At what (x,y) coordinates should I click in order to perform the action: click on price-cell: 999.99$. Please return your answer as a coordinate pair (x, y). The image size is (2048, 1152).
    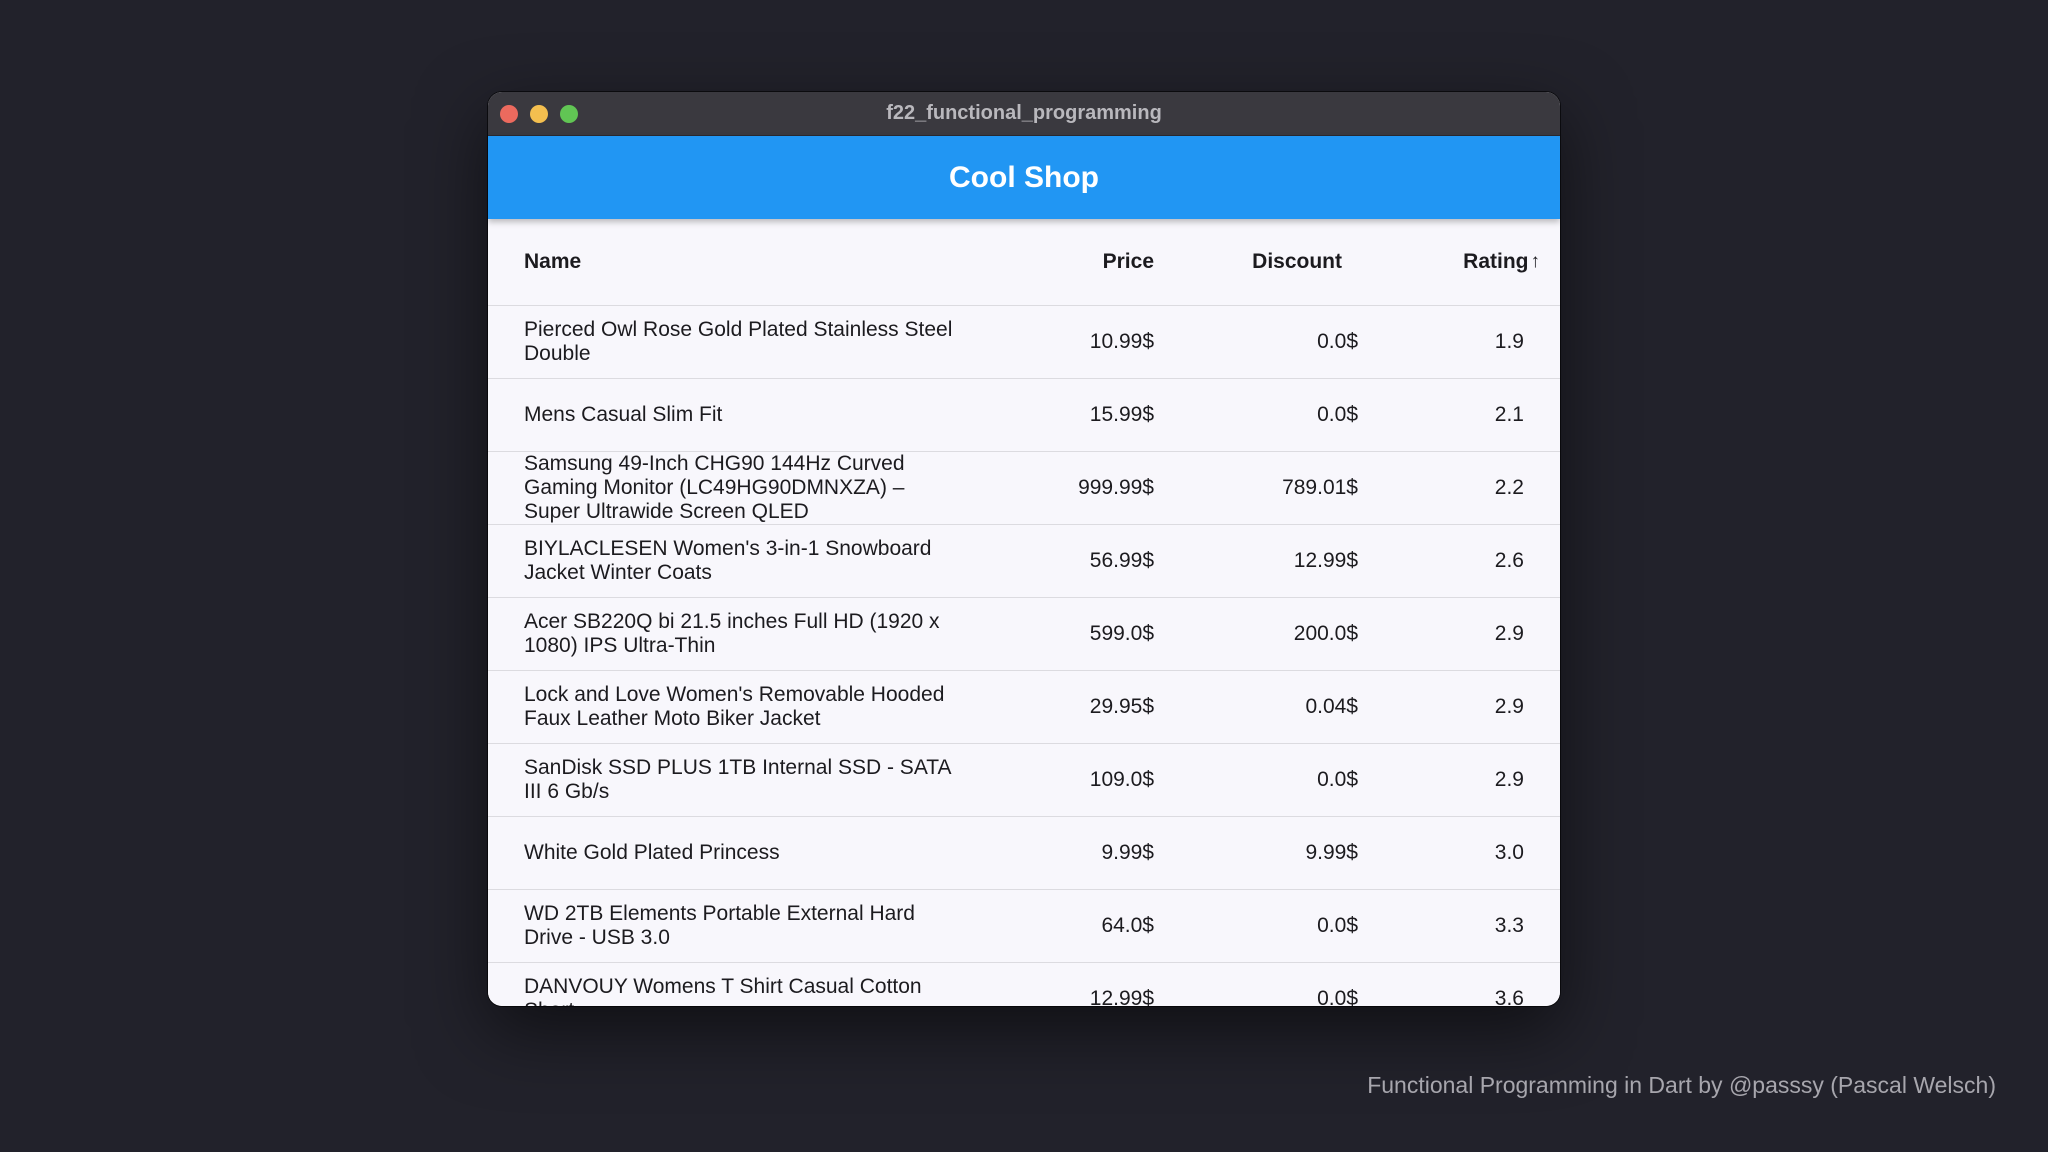
    Looking at the image, I should click on (1084, 488).